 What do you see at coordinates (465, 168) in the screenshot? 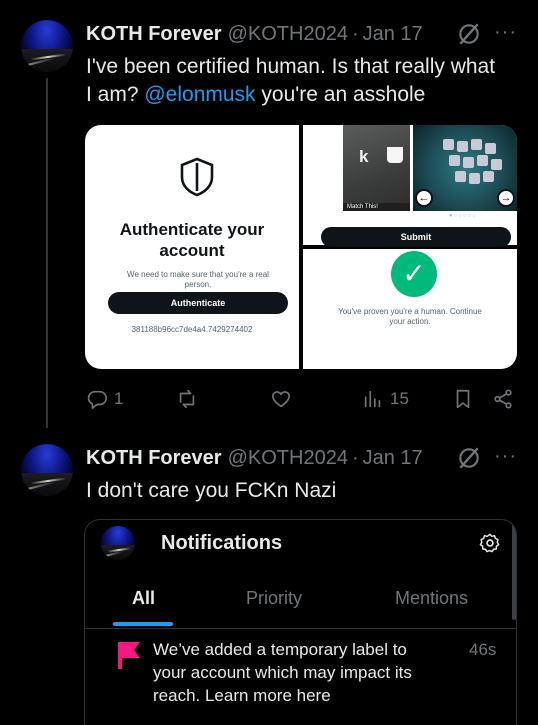
I see `captcha-puzzle-image: ← →` at bounding box center [465, 168].